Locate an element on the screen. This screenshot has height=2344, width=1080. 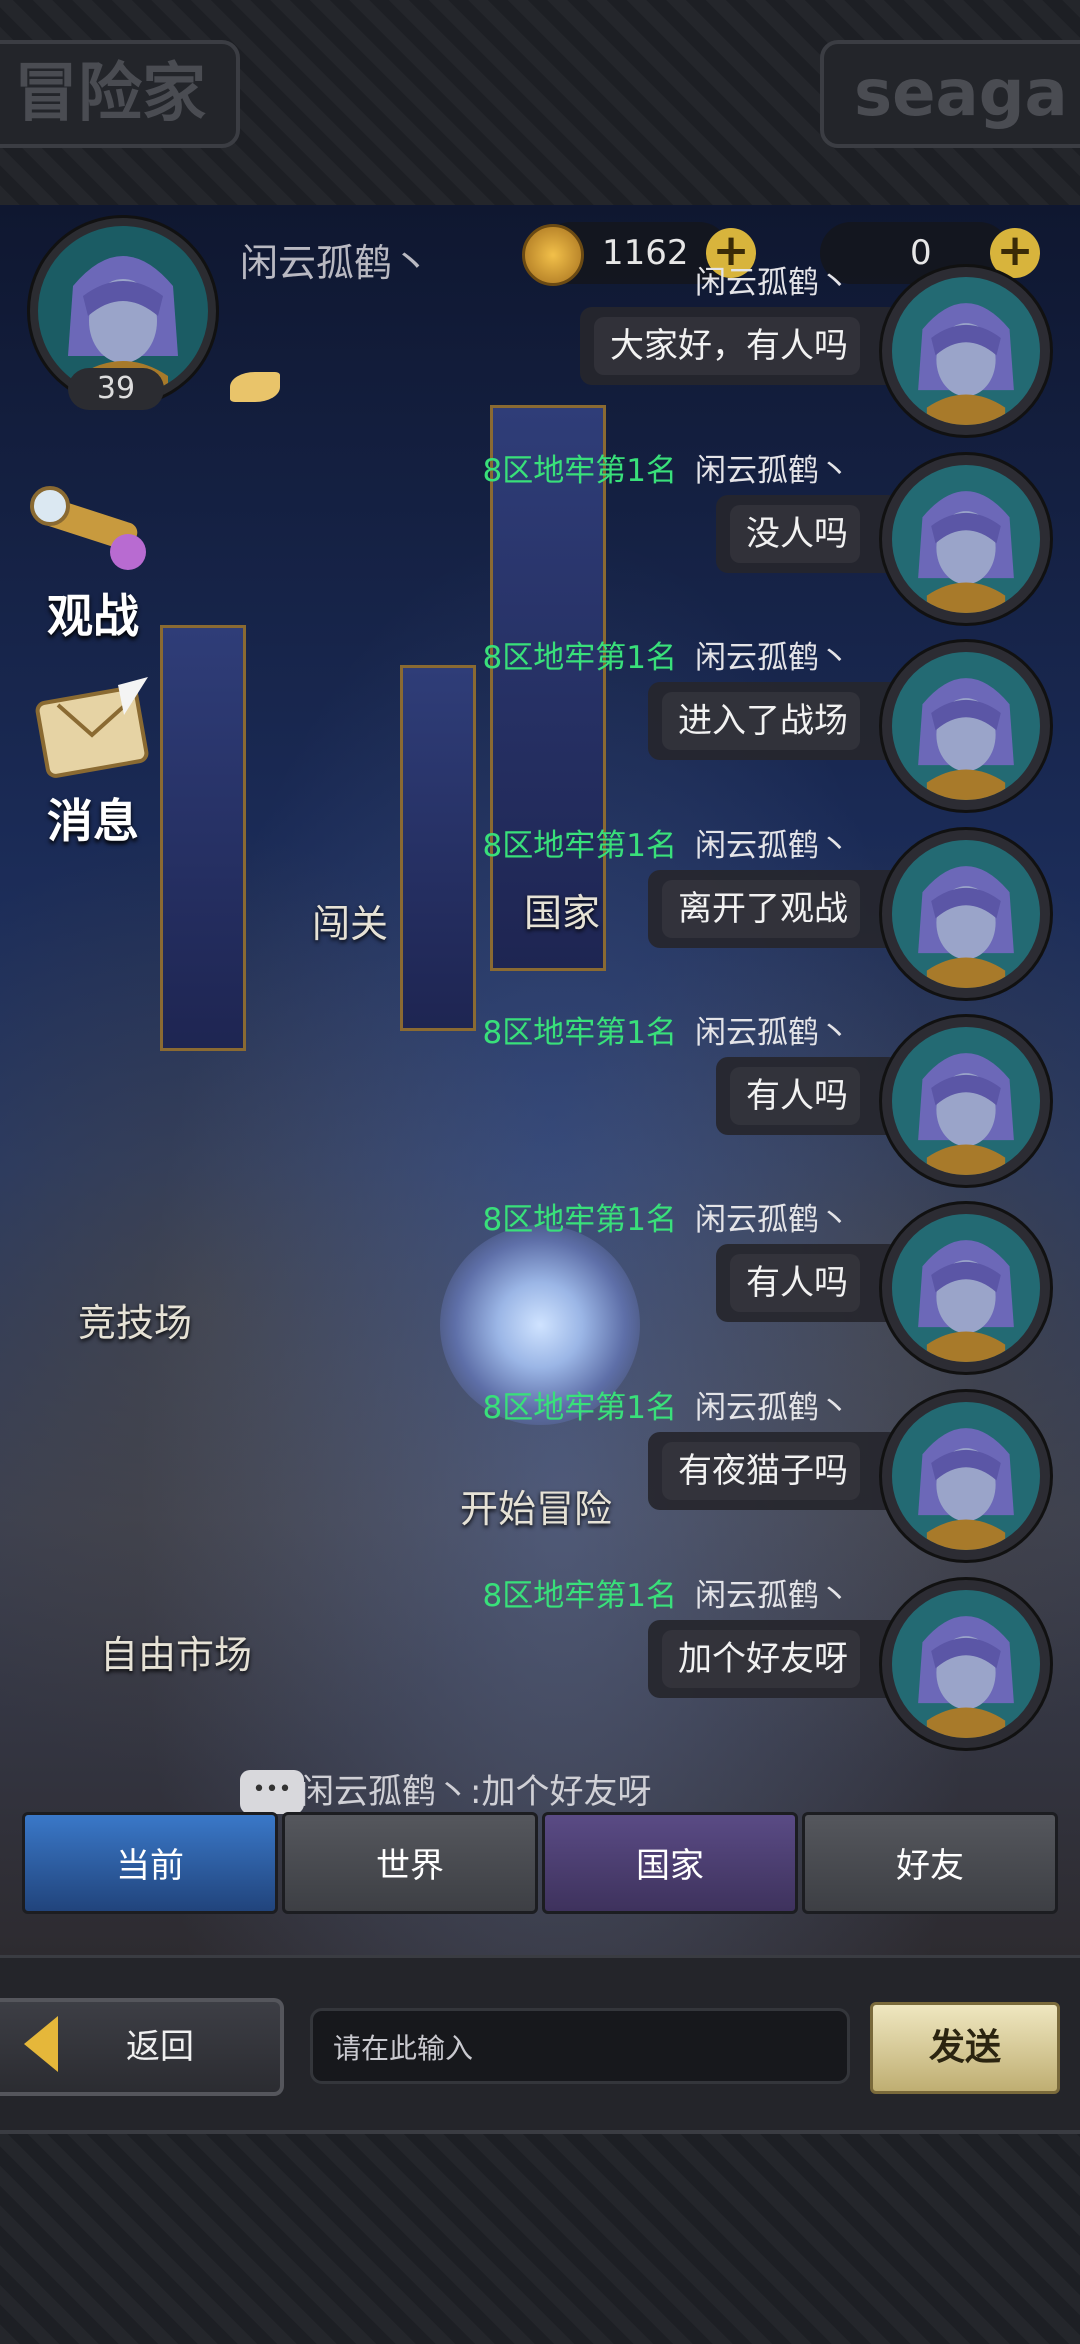
tab-friends: 好友 is located at coordinates (930, 1863).